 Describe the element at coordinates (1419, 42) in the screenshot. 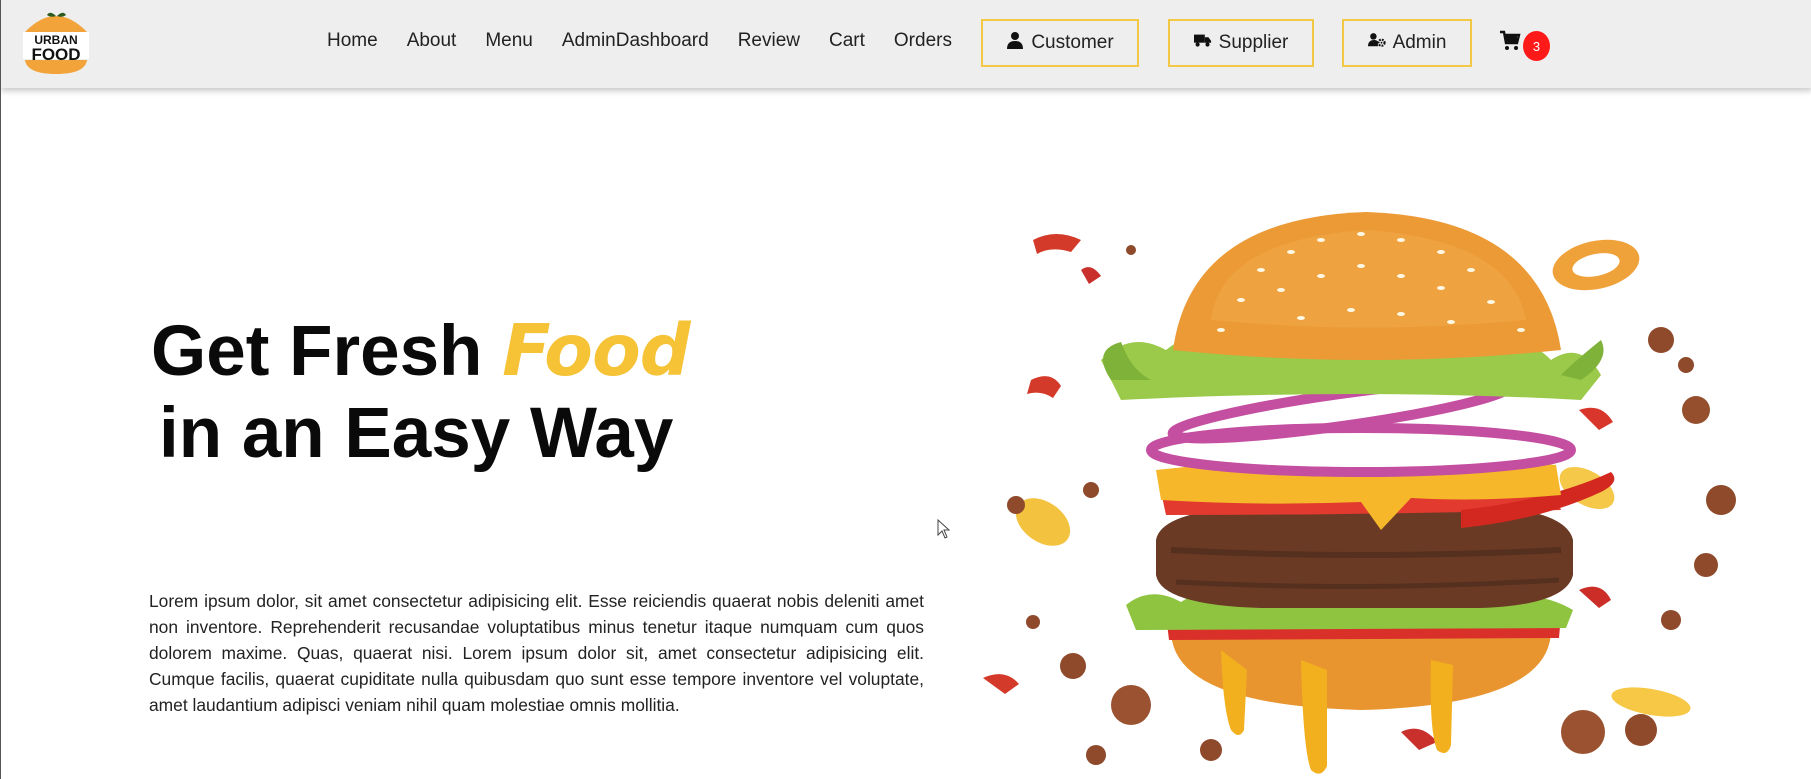

I see `admin-label: Admin` at that location.